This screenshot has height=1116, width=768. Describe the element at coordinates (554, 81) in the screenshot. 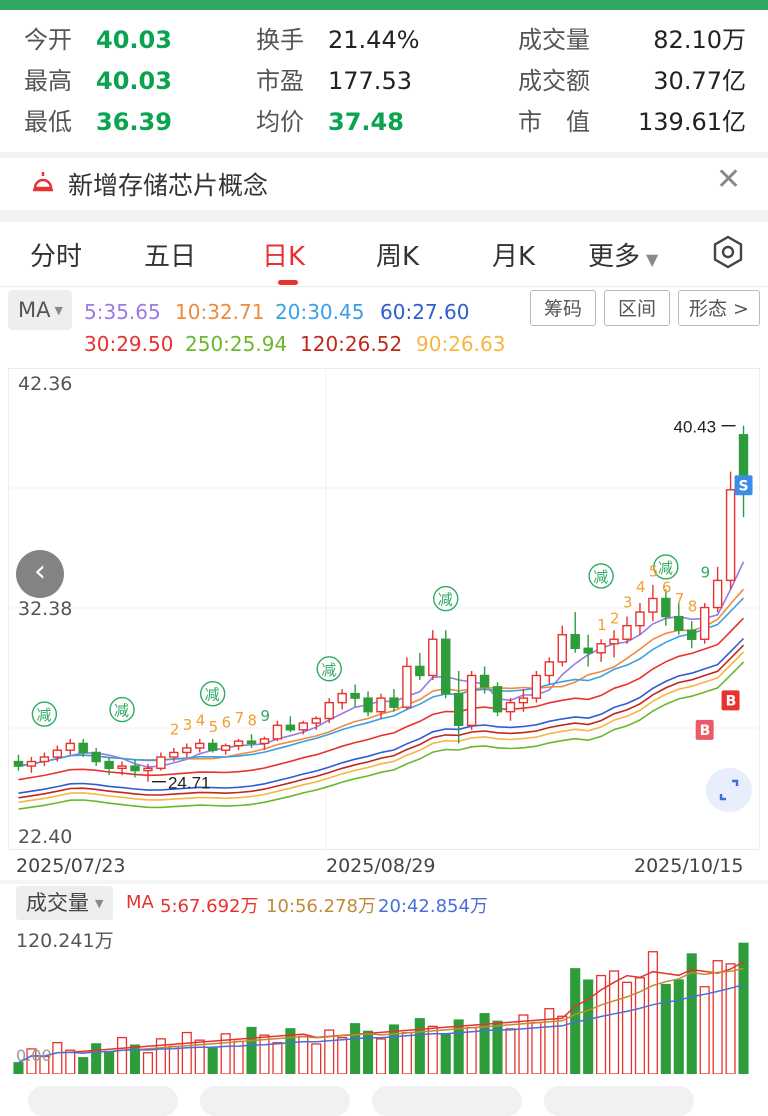

I see `amount-label: 成交额` at that location.